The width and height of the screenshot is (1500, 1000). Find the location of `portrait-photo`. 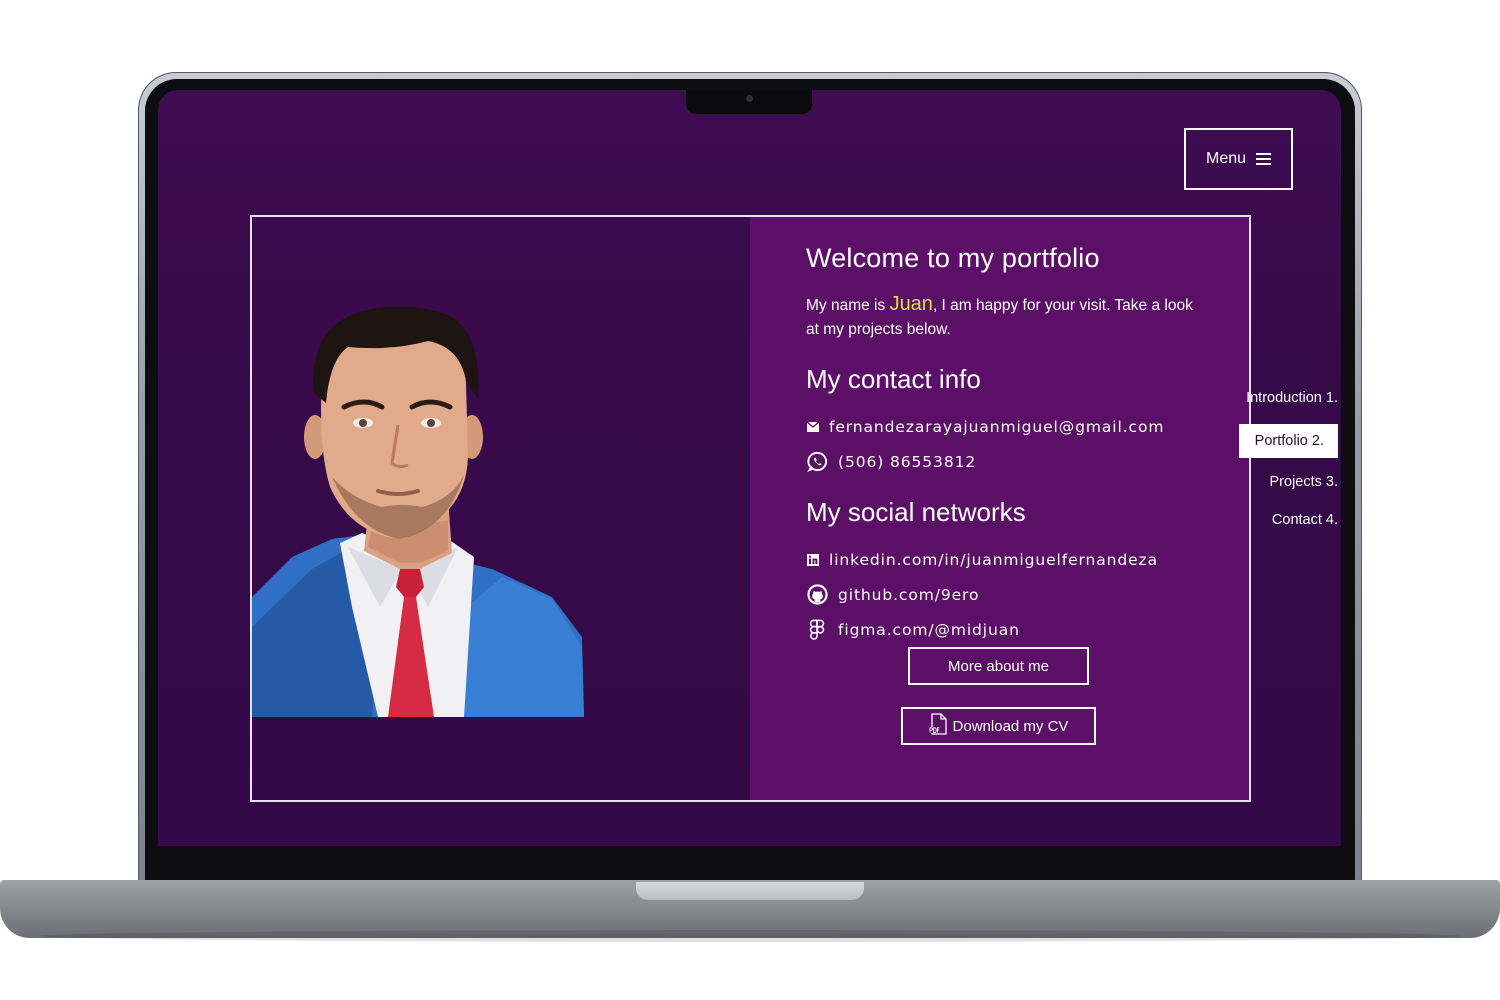

portrait-photo is located at coordinates (418, 512).